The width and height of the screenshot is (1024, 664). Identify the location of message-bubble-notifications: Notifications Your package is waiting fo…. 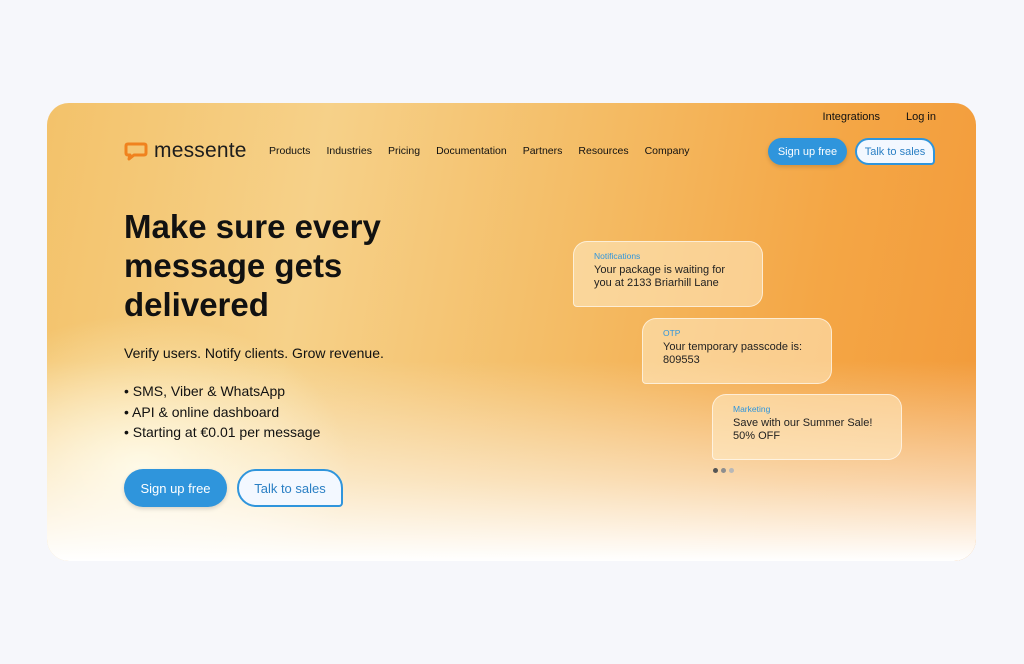
(668, 274).